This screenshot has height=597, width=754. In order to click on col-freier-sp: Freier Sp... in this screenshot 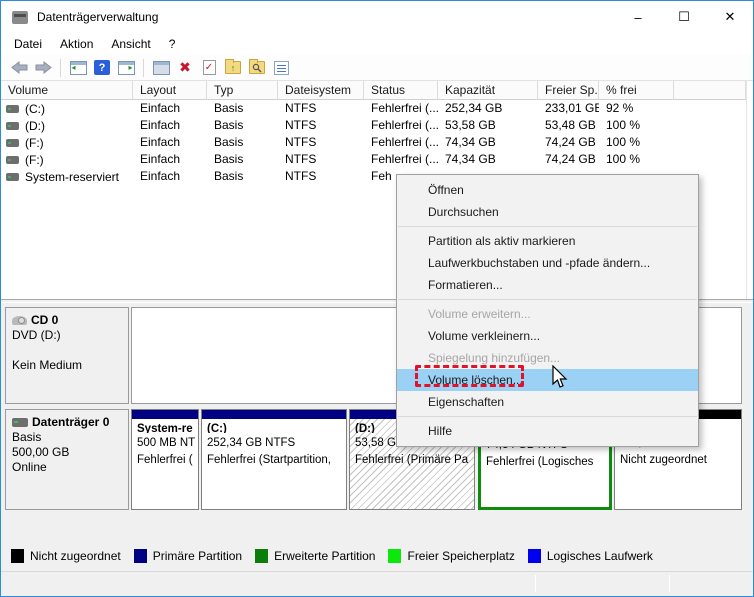, I will do `click(568, 90)`.